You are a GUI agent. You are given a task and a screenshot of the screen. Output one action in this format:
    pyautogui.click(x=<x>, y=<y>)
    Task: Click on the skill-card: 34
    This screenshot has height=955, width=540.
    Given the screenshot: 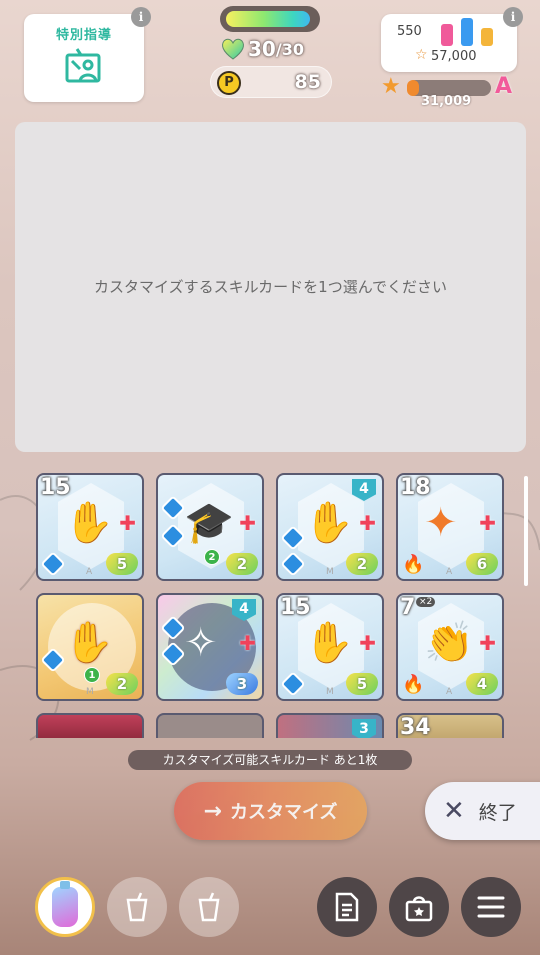 What is the action you would take?
    pyautogui.click(x=450, y=725)
    